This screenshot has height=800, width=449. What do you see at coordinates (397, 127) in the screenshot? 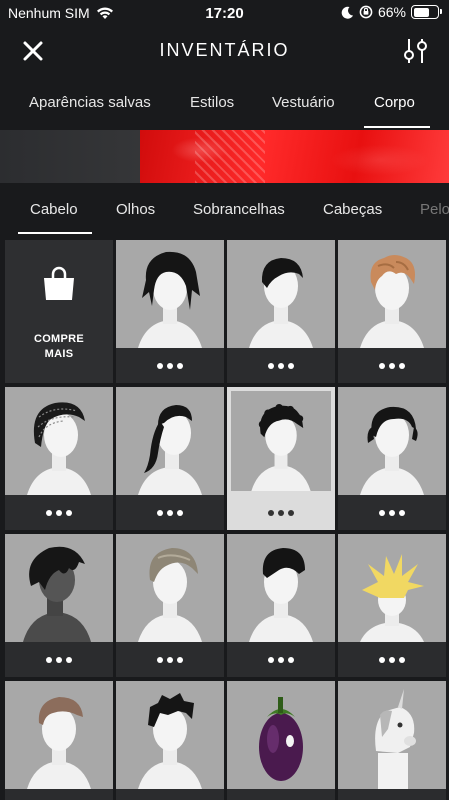
I see `active-tab-indicator` at bounding box center [397, 127].